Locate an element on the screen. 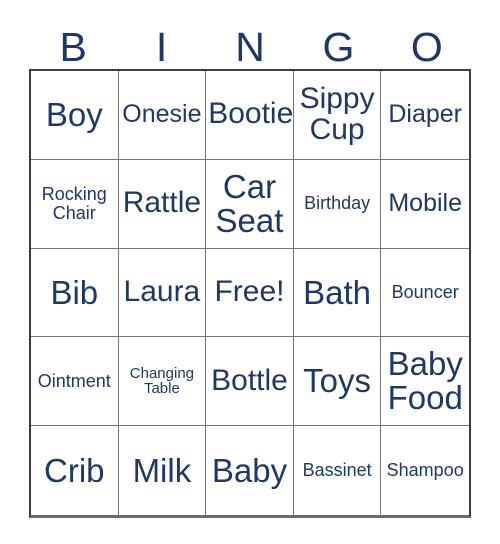  bingo-cell-label: Diaper is located at coordinates (425, 114).